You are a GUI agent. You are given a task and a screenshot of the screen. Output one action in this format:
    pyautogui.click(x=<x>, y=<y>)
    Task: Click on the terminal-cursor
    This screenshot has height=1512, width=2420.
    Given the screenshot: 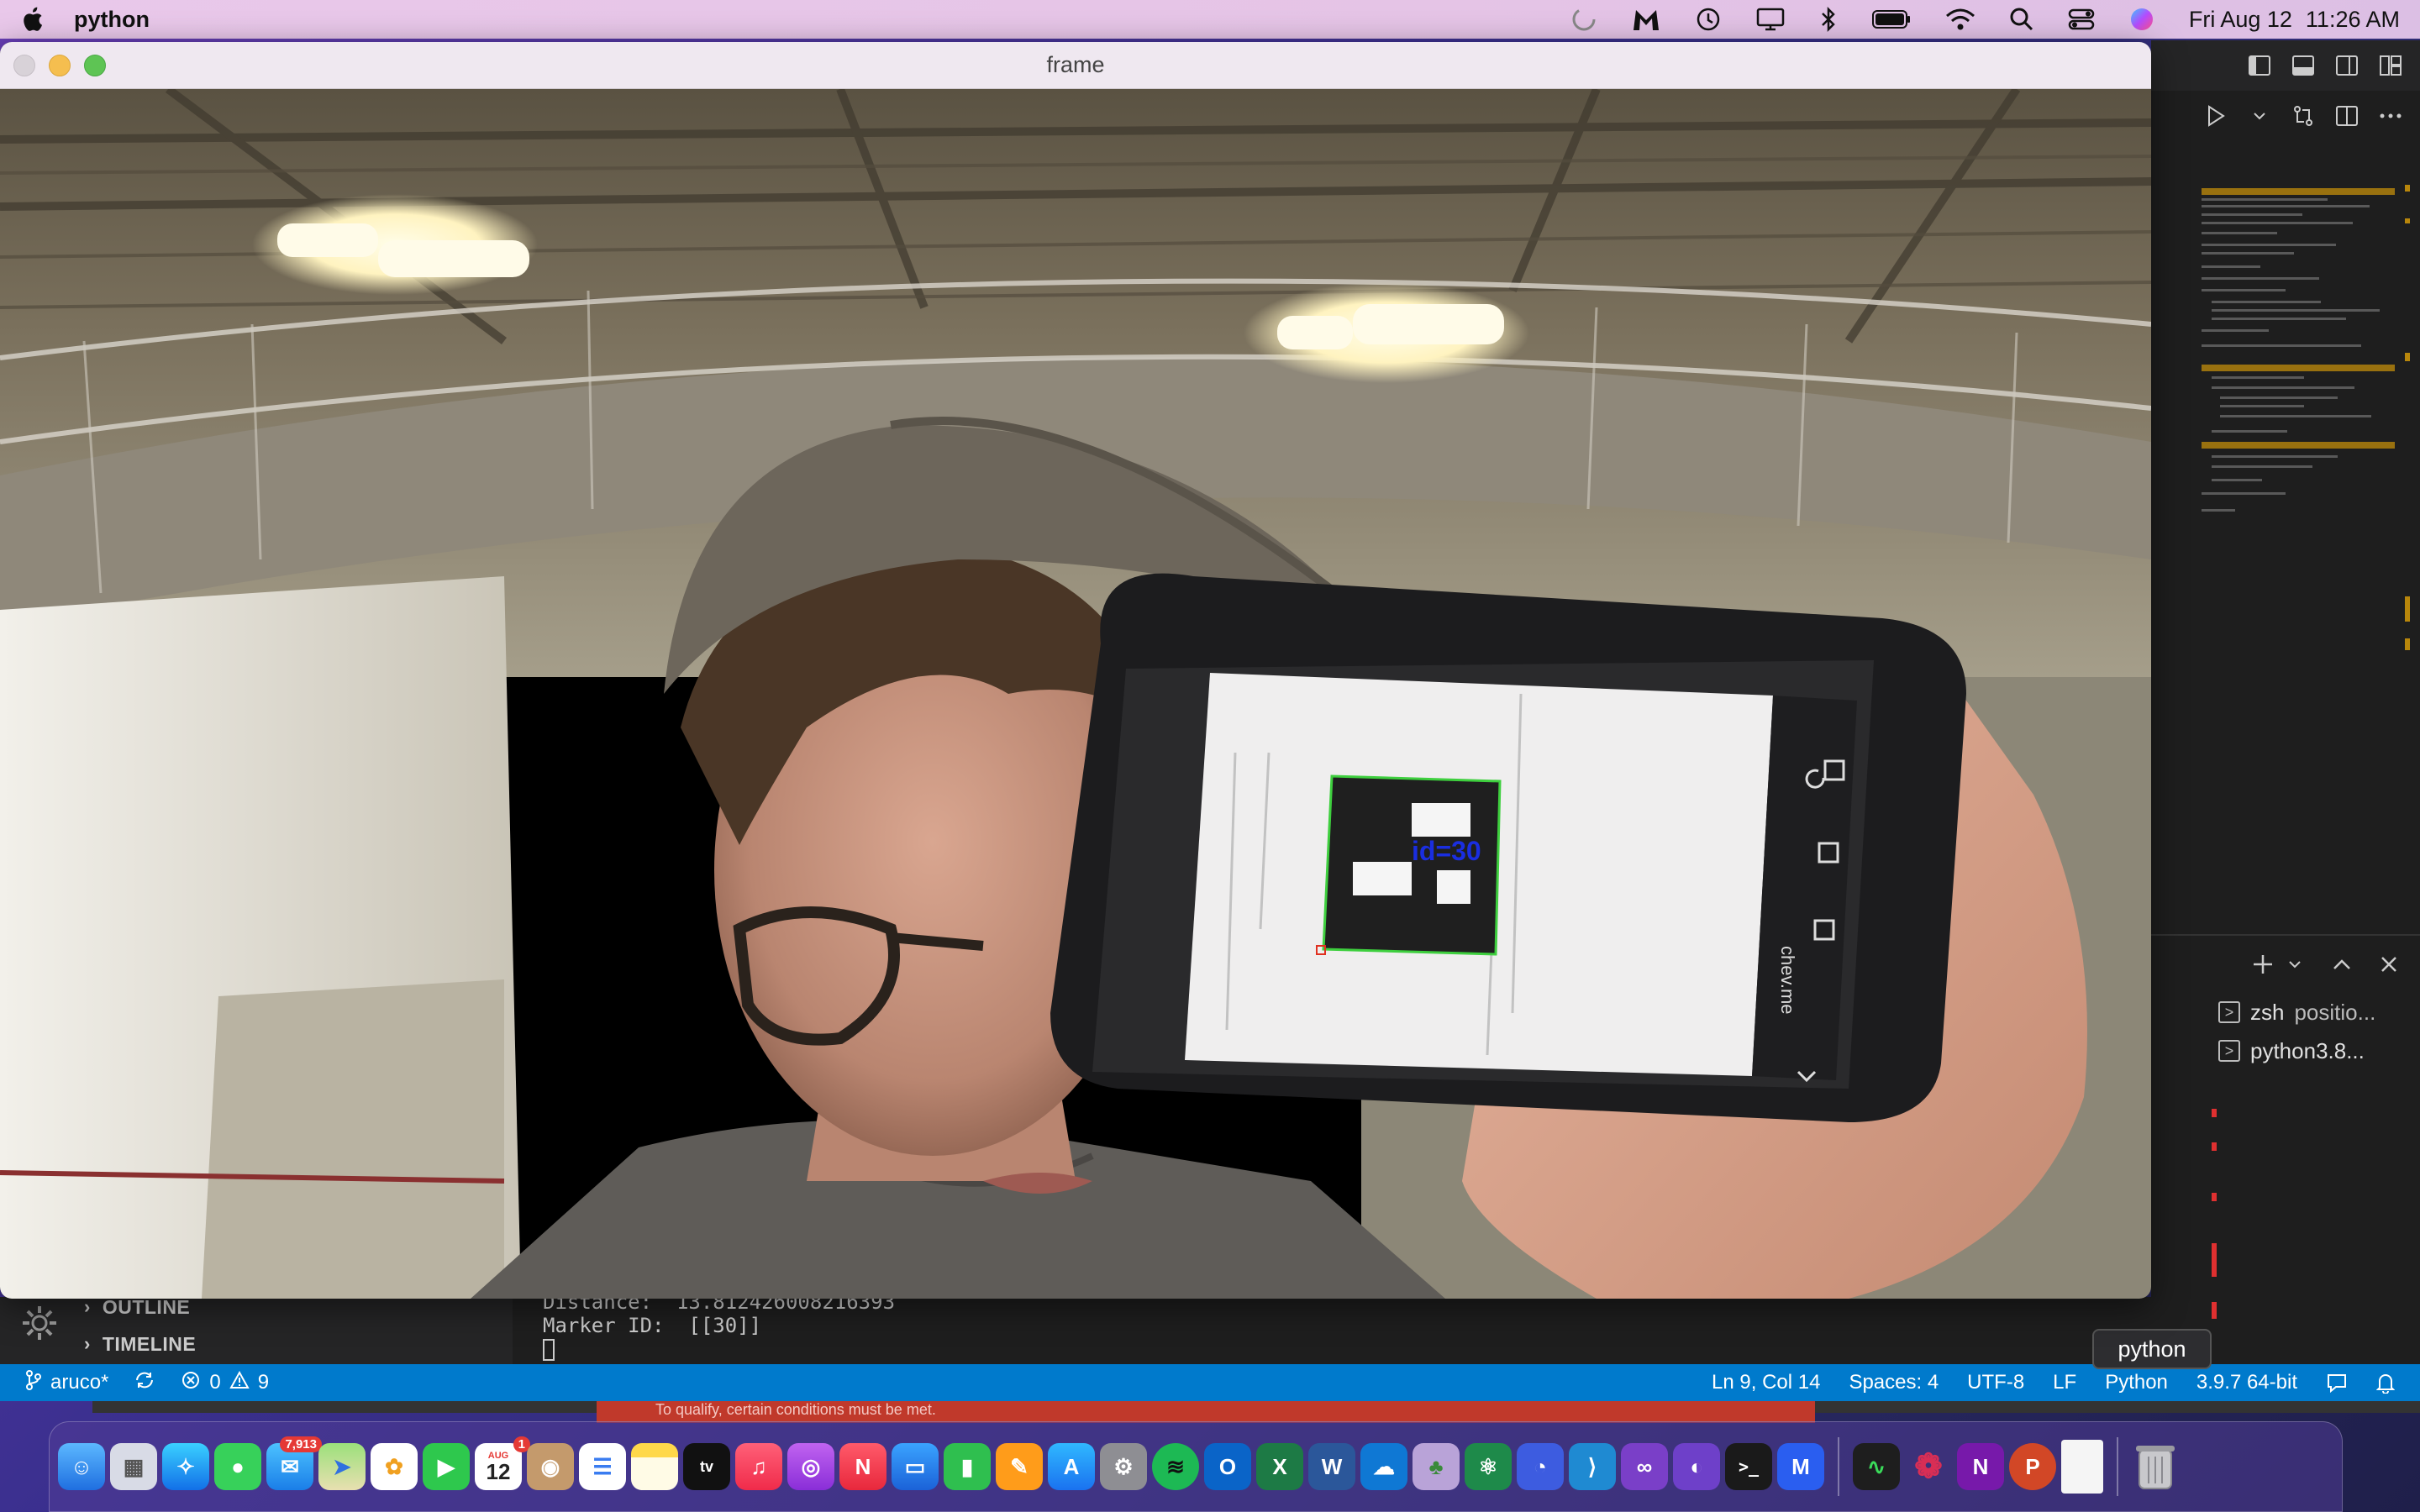 What is the action you would take?
    pyautogui.click(x=549, y=1350)
    